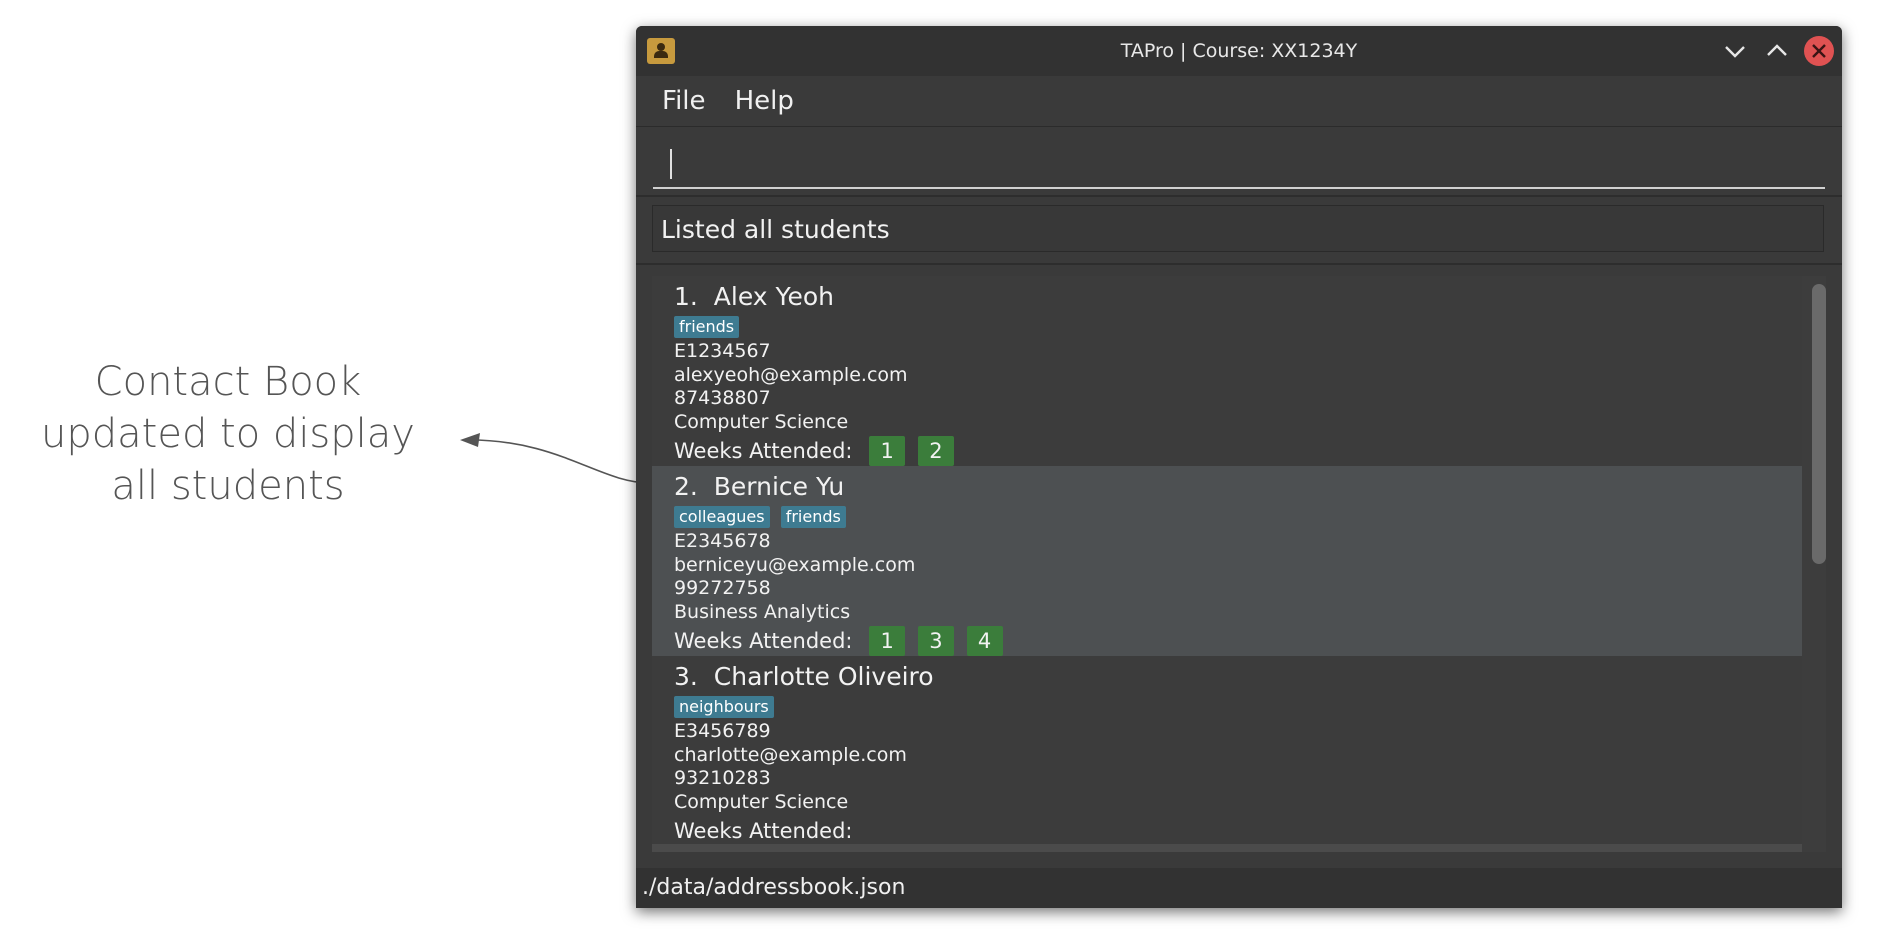 The height and width of the screenshot is (940, 1880). Describe the element at coordinates (1238, 708) in the screenshot. I see `tag-list: neighbours` at that location.